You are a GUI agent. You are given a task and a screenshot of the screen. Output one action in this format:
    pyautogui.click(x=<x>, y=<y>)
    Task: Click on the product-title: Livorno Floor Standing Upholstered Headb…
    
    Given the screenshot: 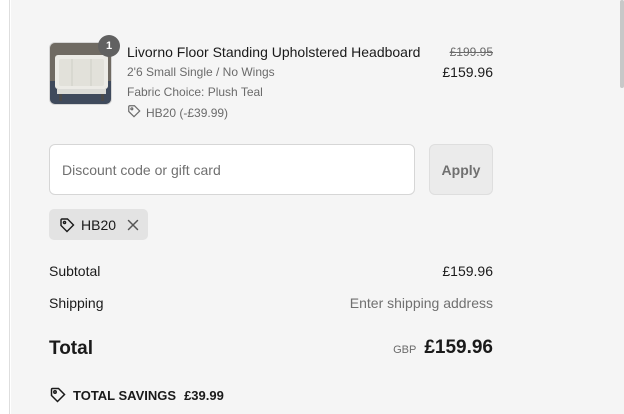 What is the action you would take?
    pyautogui.click(x=274, y=52)
    